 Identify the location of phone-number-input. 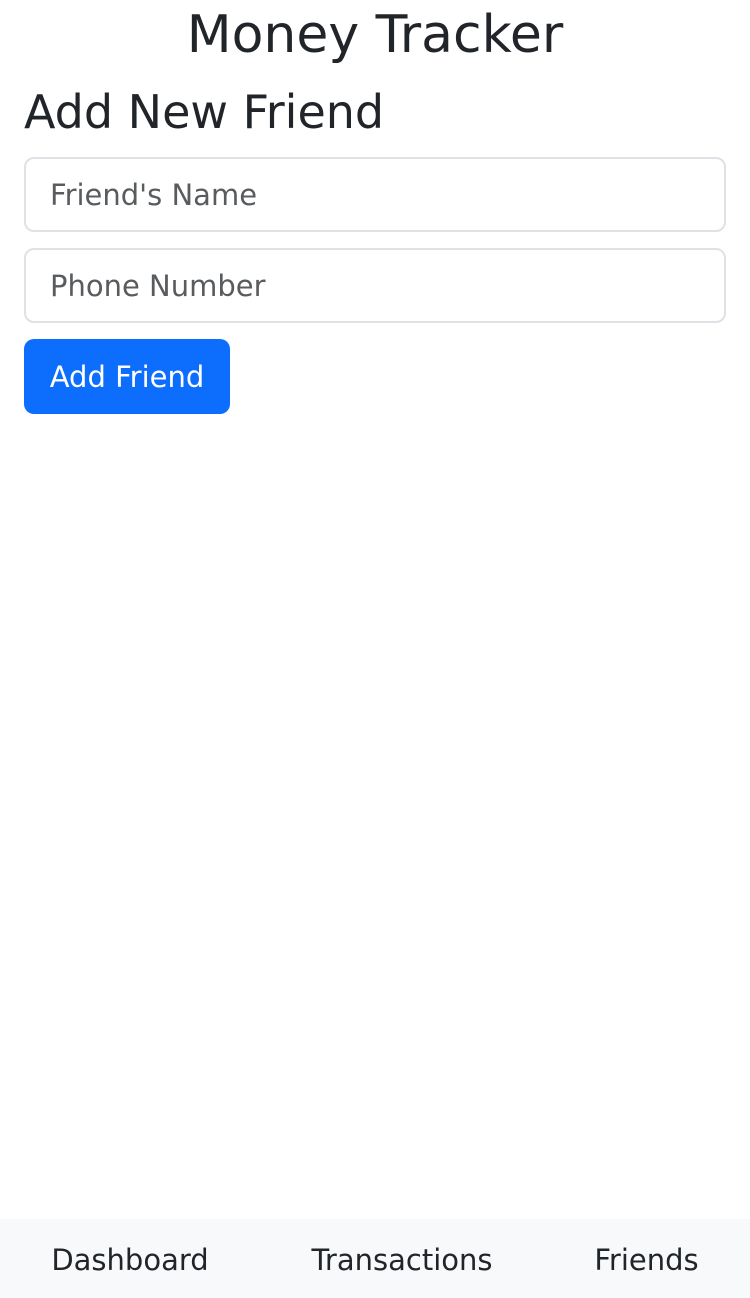
(375, 285).